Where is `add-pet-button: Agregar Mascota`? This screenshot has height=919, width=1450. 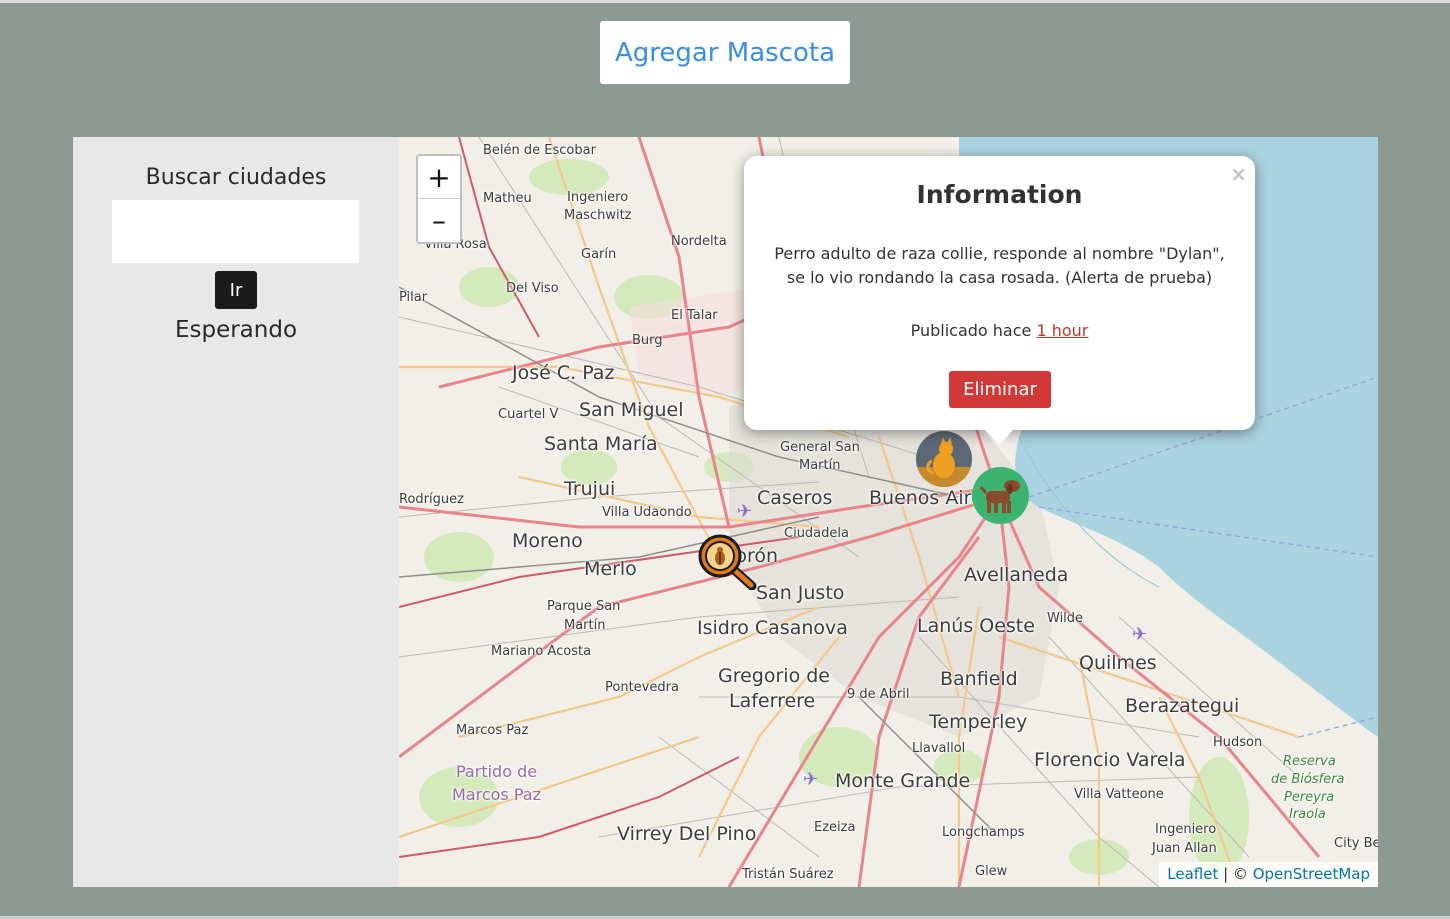
add-pet-button: Agregar Mascota is located at coordinates (725, 52).